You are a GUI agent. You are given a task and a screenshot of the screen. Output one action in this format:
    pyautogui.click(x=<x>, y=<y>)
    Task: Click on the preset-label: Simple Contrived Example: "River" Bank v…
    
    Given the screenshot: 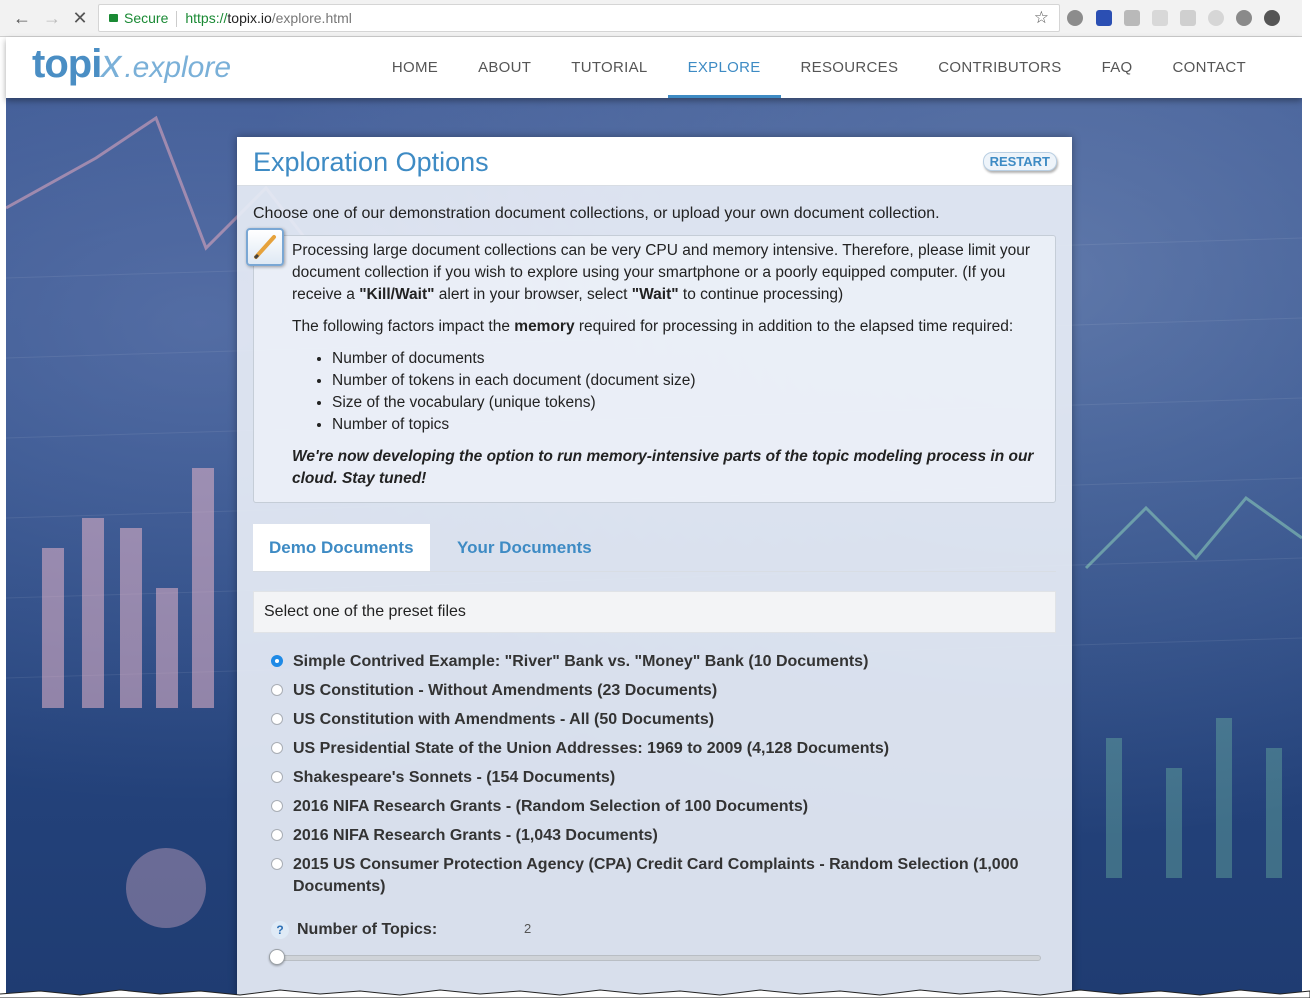 What is the action you would take?
    pyautogui.click(x=581, y=661)
    